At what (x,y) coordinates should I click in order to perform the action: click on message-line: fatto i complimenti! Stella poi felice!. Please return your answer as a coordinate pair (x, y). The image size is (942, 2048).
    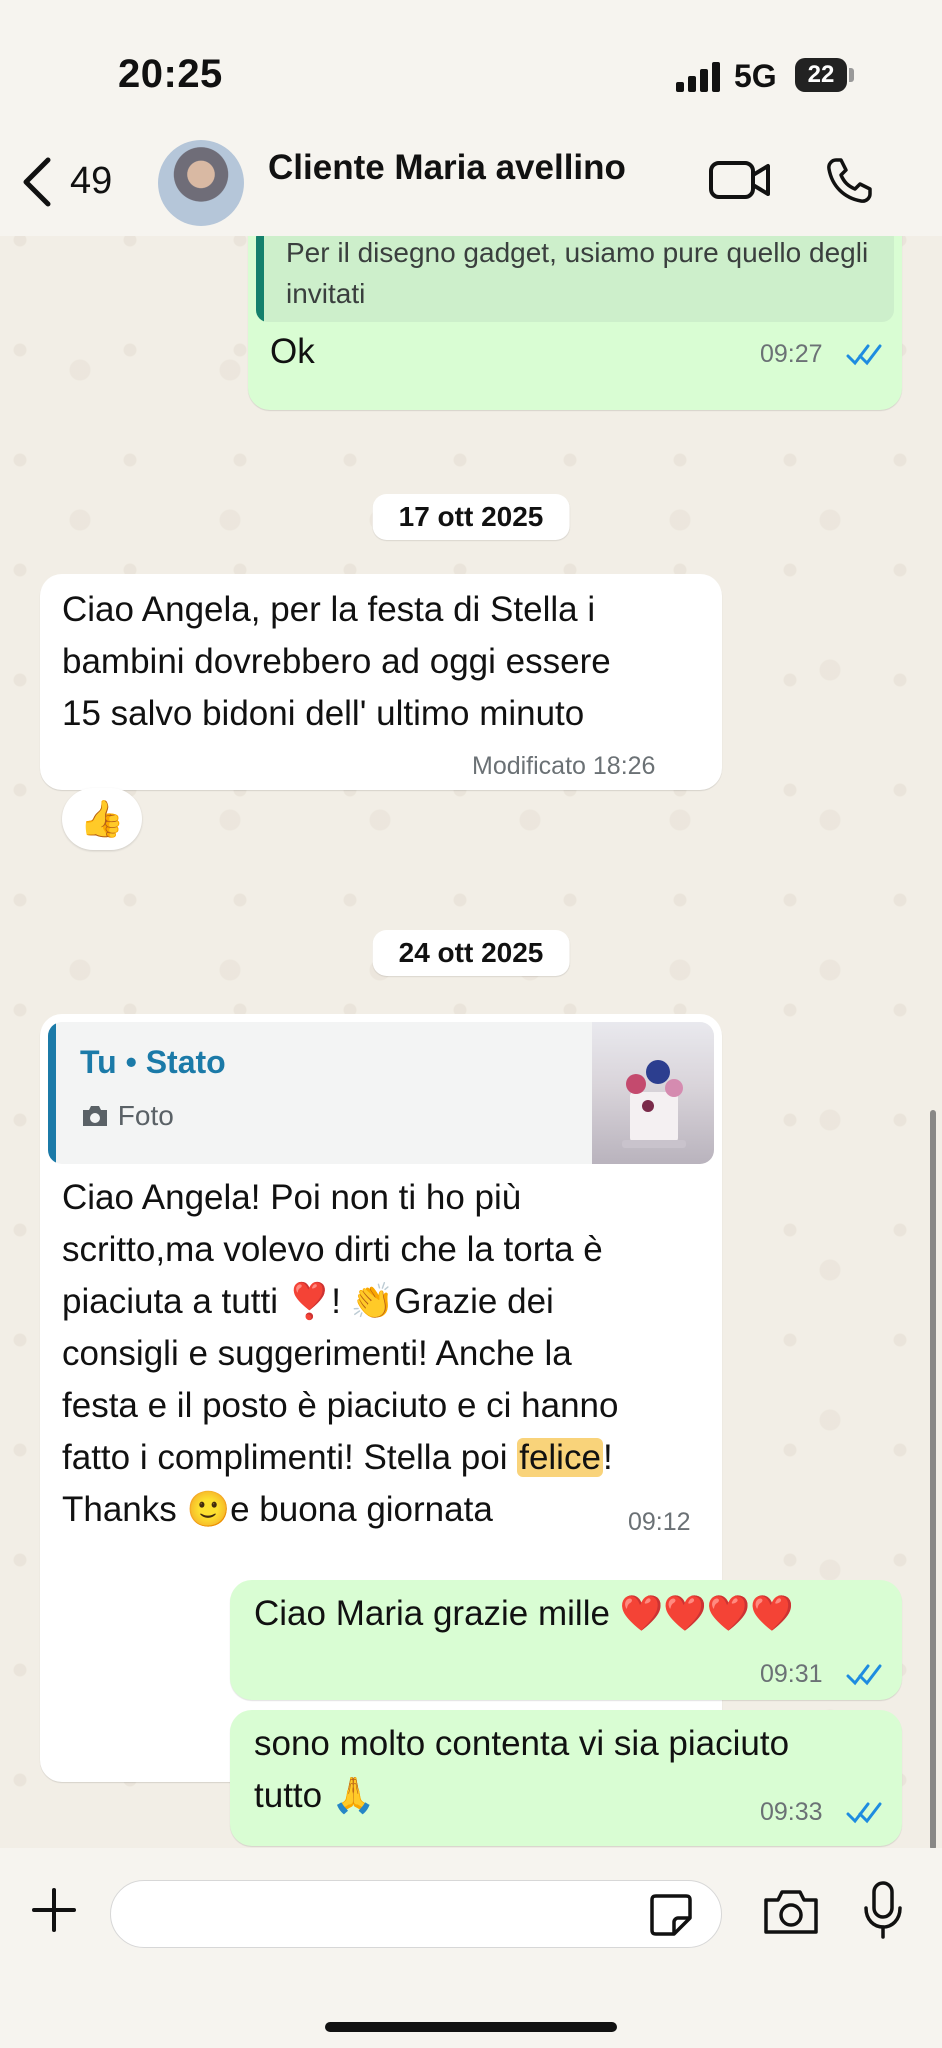
    Looking at the image, I should click on (337, 1458).